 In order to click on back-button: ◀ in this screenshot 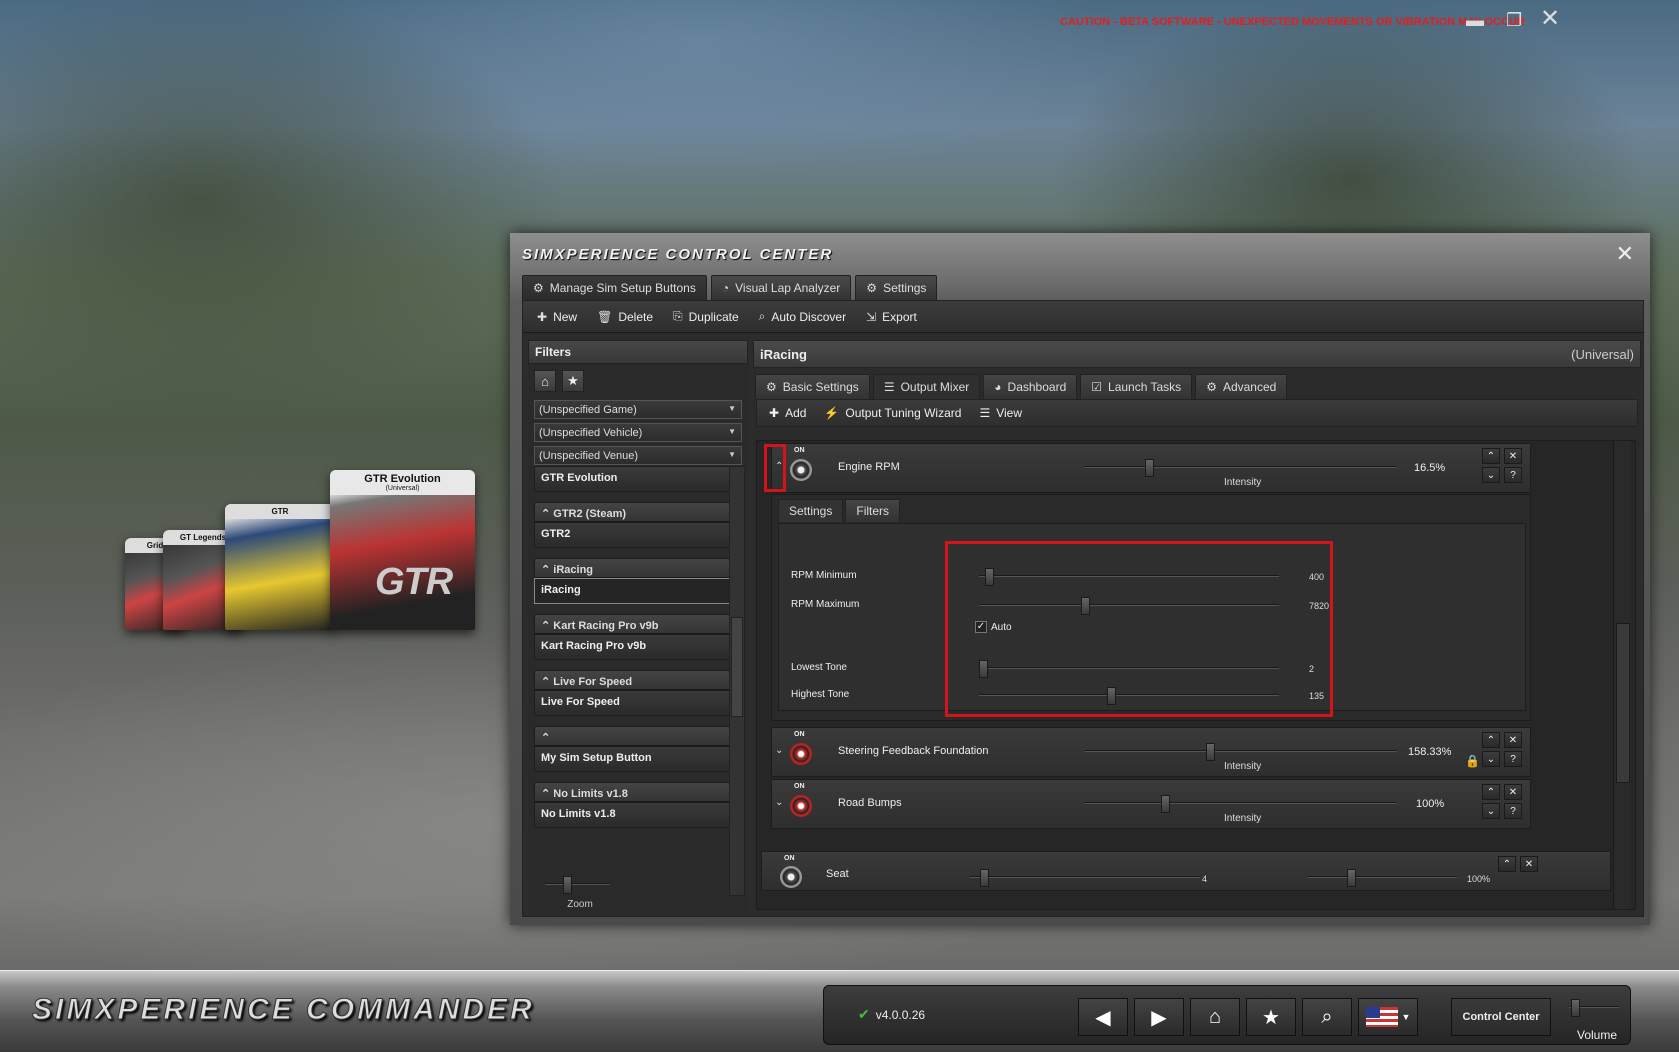, I will do `click(1103, 1017)`.